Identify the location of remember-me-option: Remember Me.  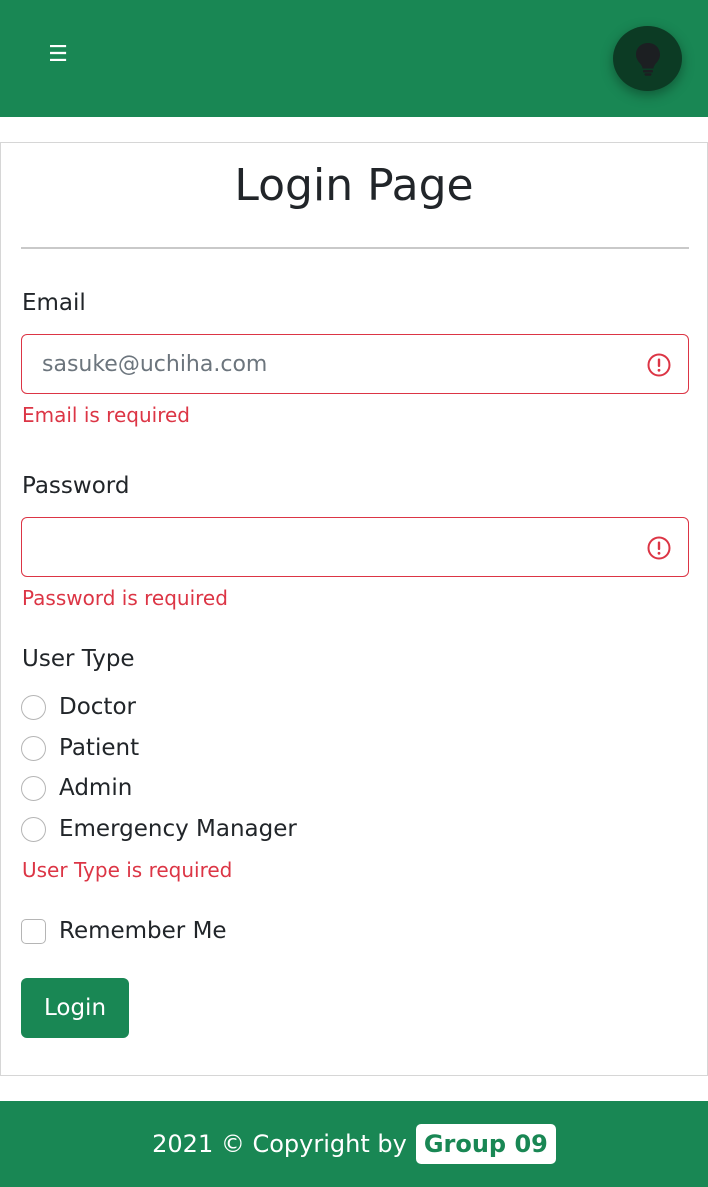
(124, 931).